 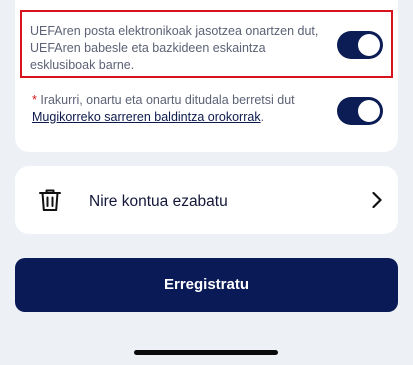 I want to click on chevron-right-icon, so click(x=377, y=200).